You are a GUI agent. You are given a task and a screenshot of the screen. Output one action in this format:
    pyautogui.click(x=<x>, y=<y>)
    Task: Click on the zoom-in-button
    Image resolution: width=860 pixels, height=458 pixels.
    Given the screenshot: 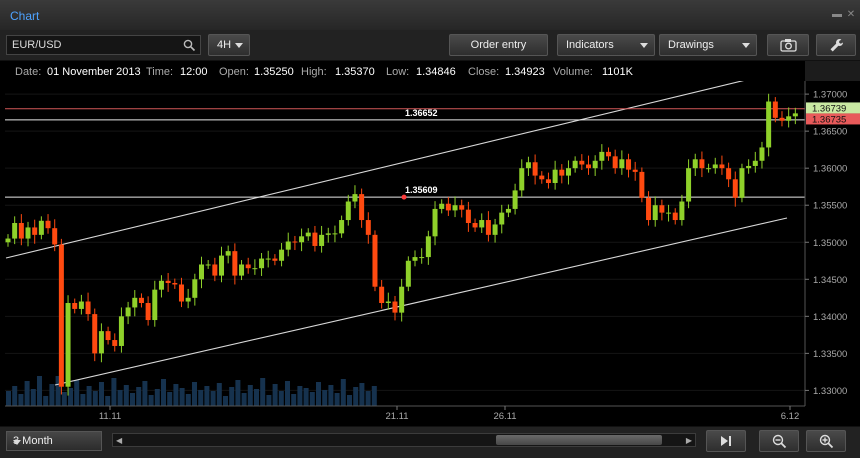 What is the action you would take?
    pyautogui.click(x=826, y=441)
    